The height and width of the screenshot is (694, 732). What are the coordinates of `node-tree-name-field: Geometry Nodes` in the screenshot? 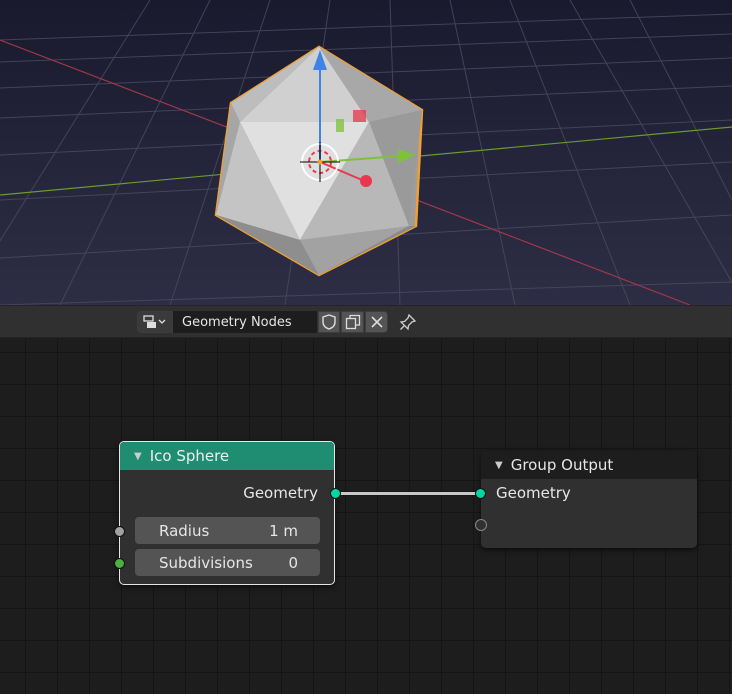 It's located at (245, 322).